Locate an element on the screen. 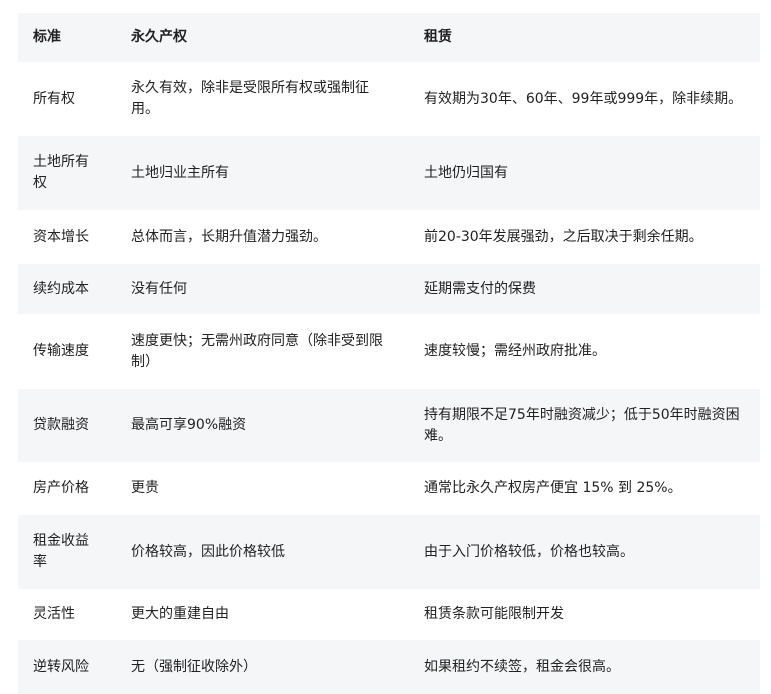 The width and height of the screenshot is (771, 694). row-leasehold: 如果租约不续签，租金会很高。 is located at coordinates (522, 666).